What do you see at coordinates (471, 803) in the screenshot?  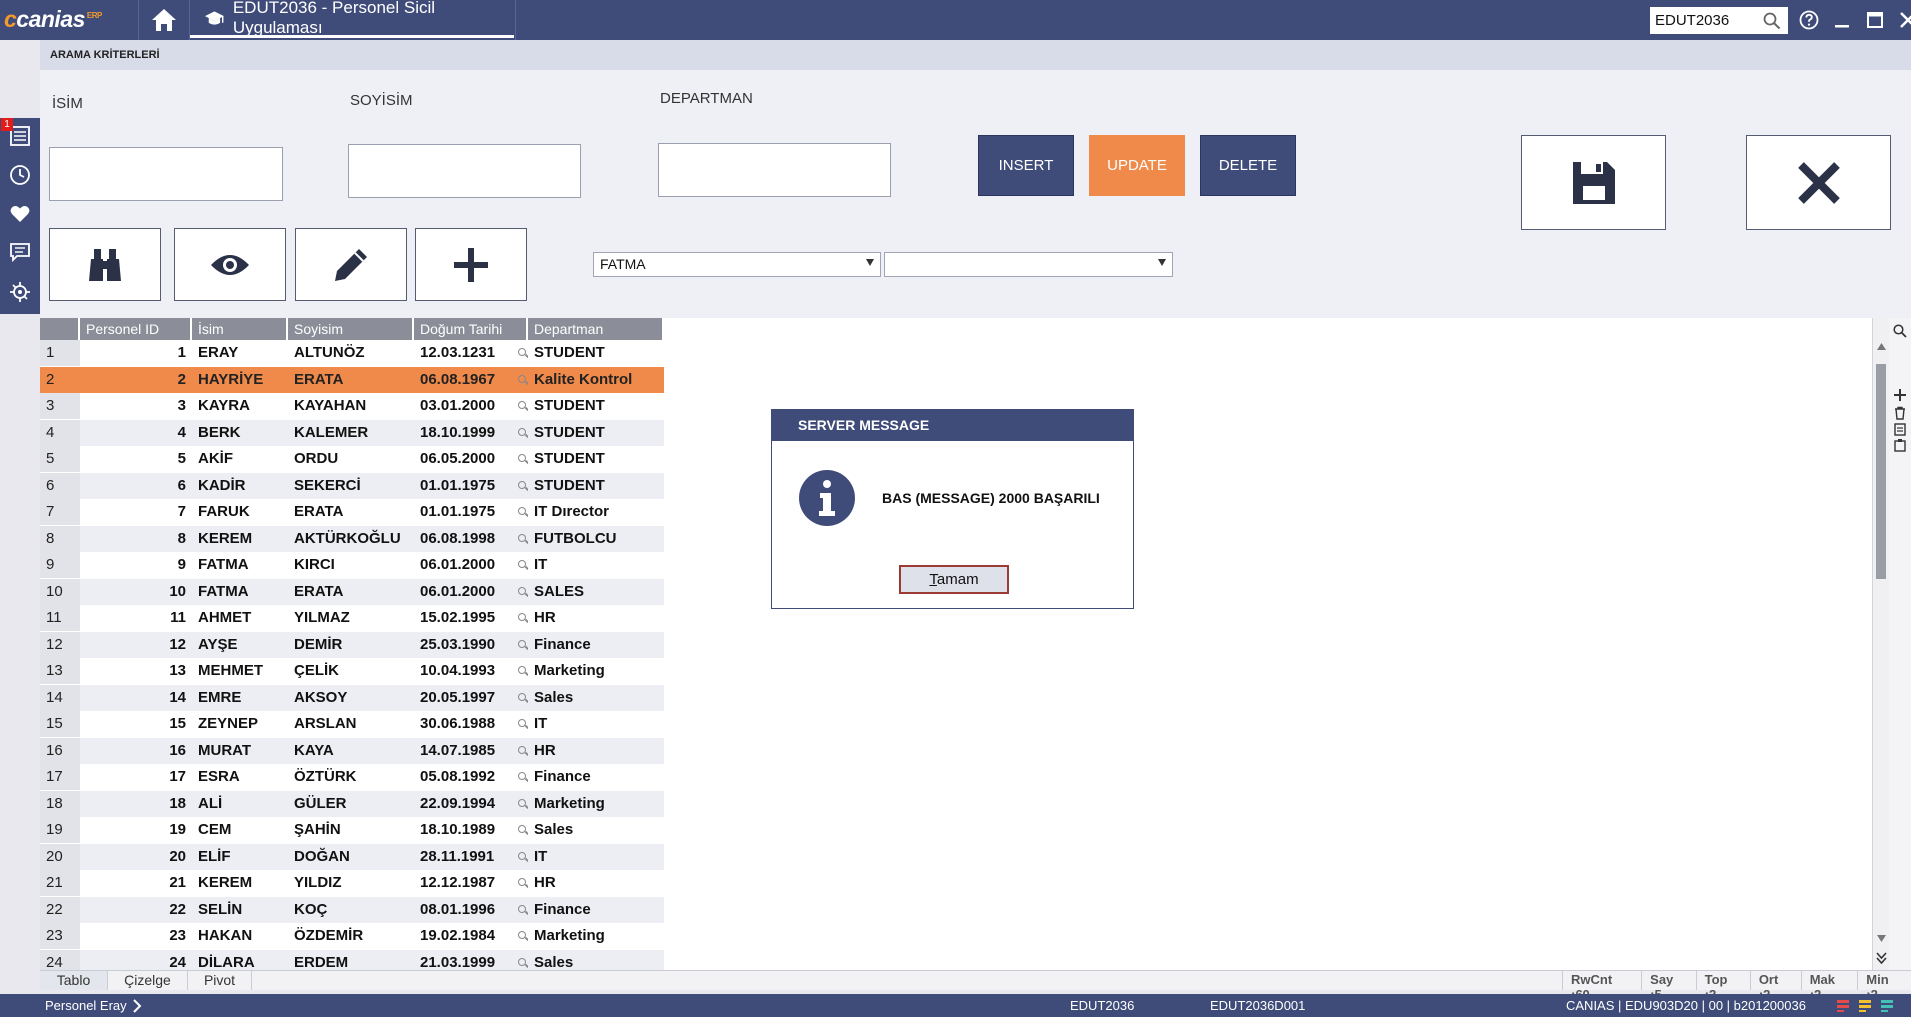 I see `cell-dogum-tarihi: 22.09.1994` at bounding box center [471, 803].